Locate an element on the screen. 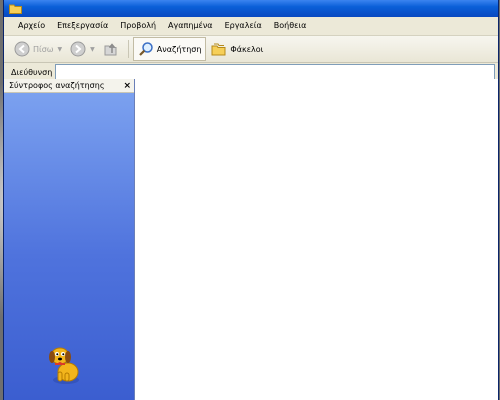 This screenshot has height=400, width=500. menu-file: Αρχείο is located at coordinates (31, 26).